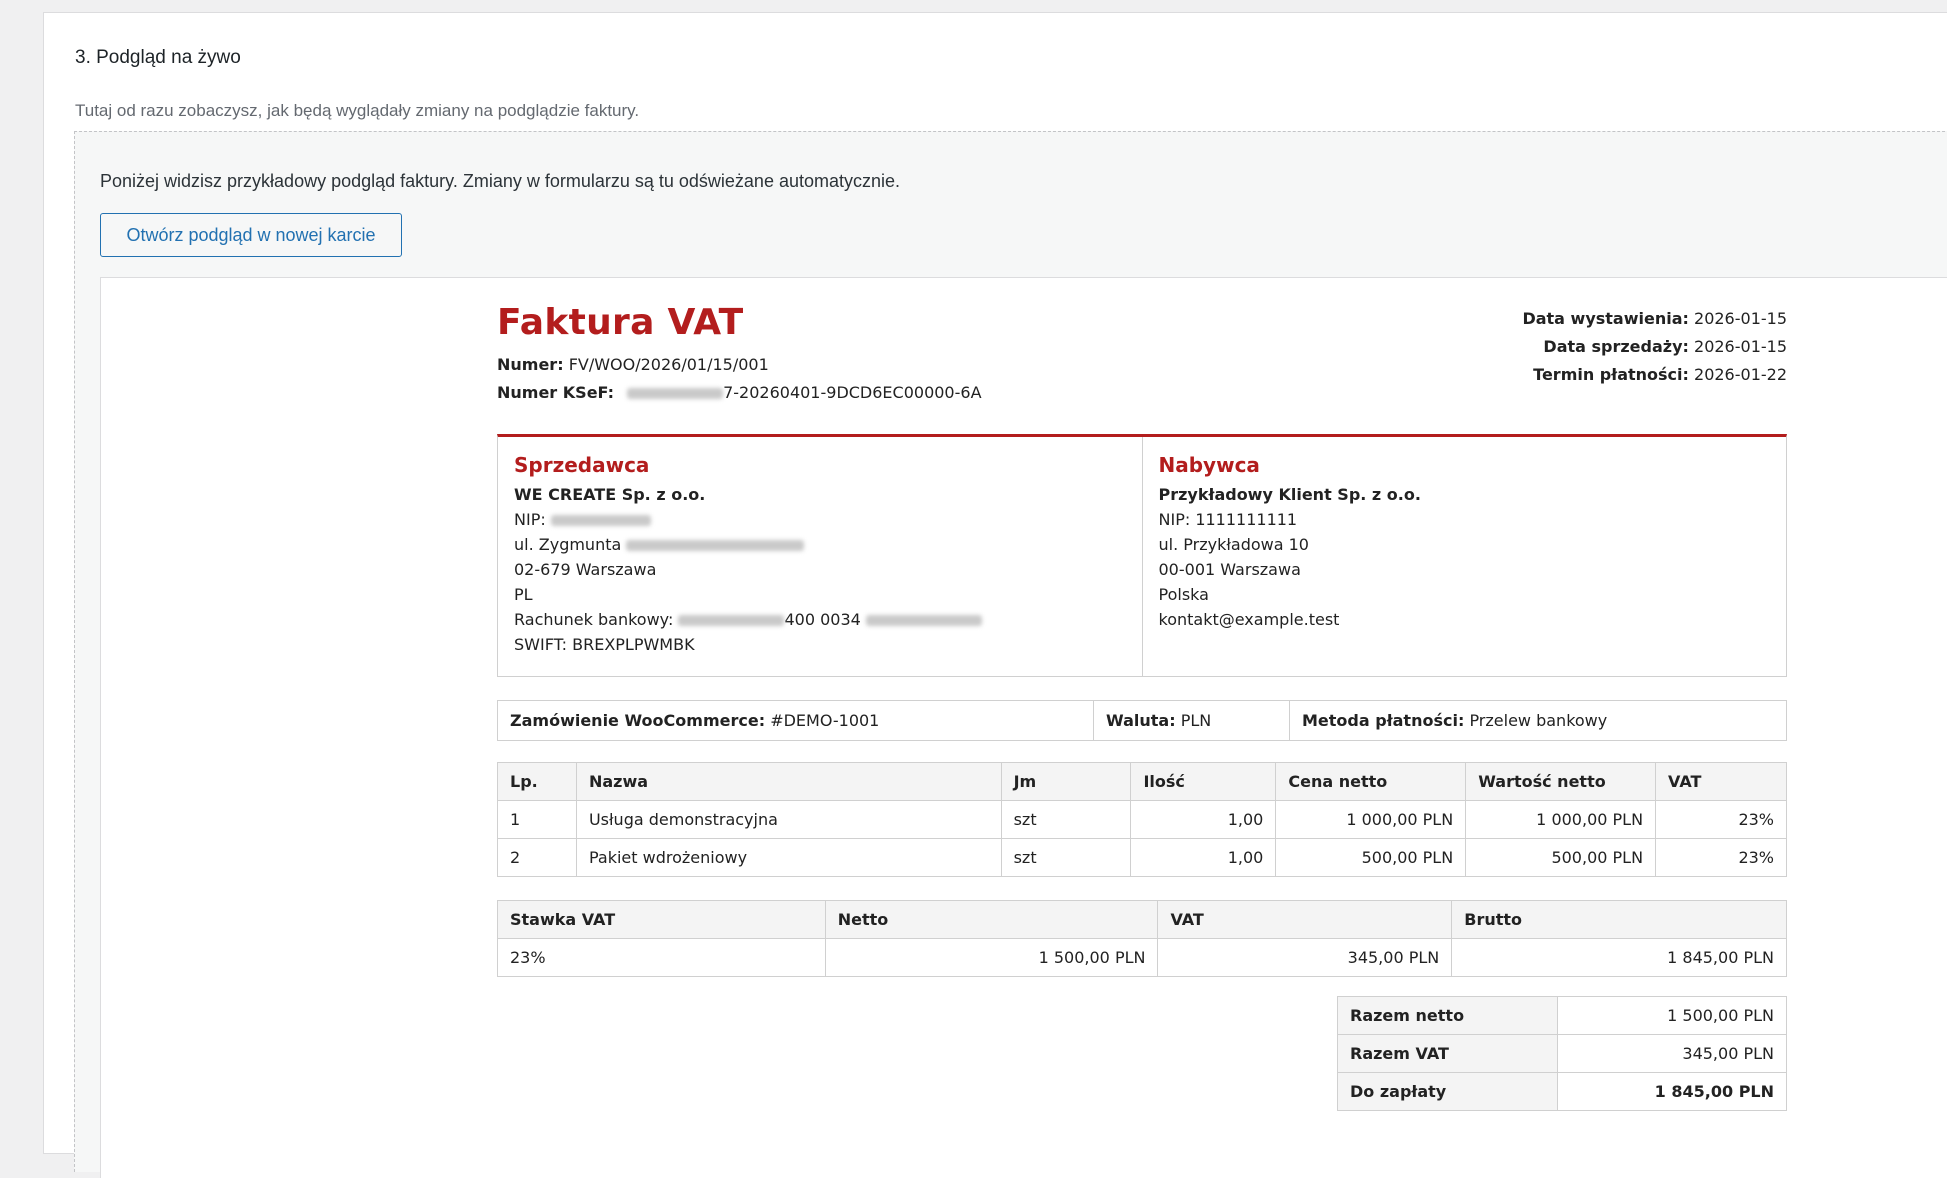  I want to click on total-net-row: Razem netto 1 500,00 PLN, so click(1562, 1015).